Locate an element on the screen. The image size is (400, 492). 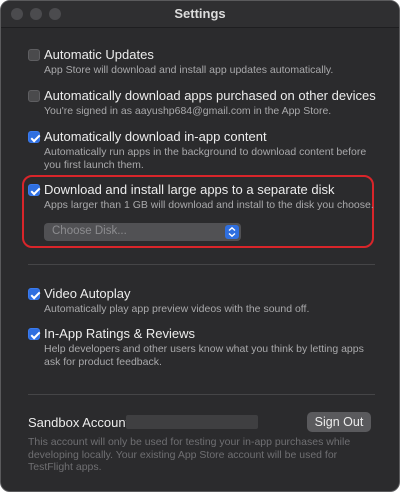
automatic-updates-label: Automatic Updates is located at coordinates (99, 54).